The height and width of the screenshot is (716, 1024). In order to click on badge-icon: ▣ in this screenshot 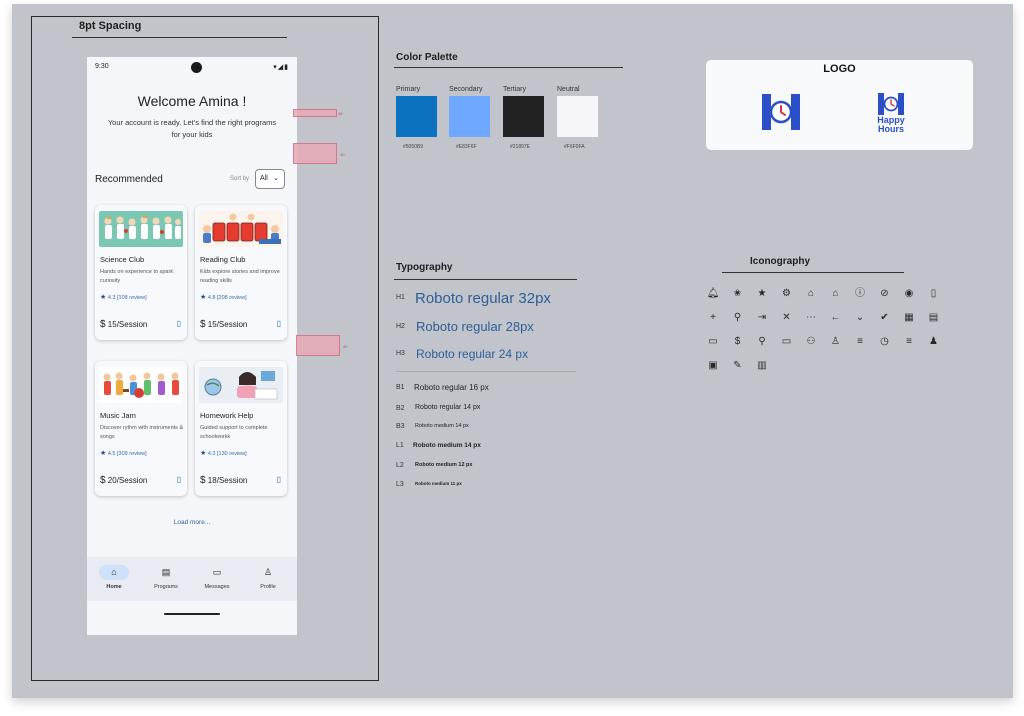, I will do `click(713, 365)`.